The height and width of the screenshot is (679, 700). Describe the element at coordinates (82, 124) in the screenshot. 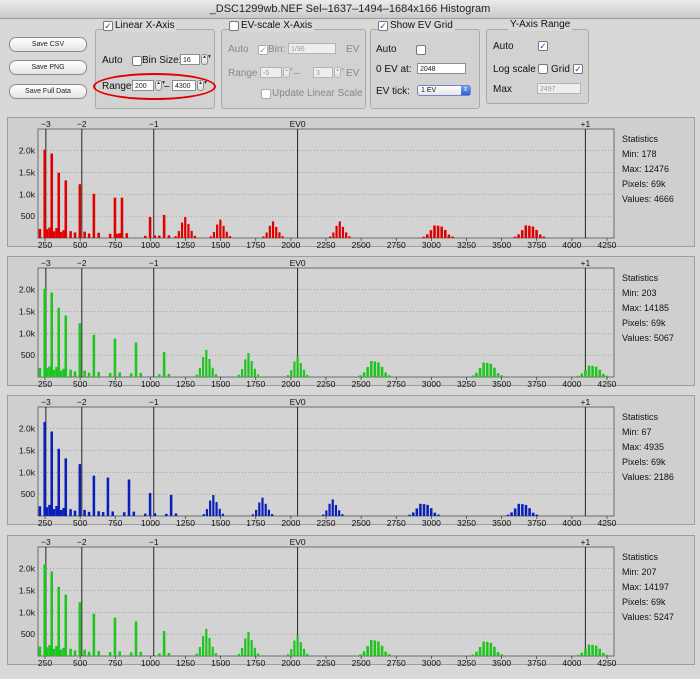

I see `ev-label: −2` at that location.